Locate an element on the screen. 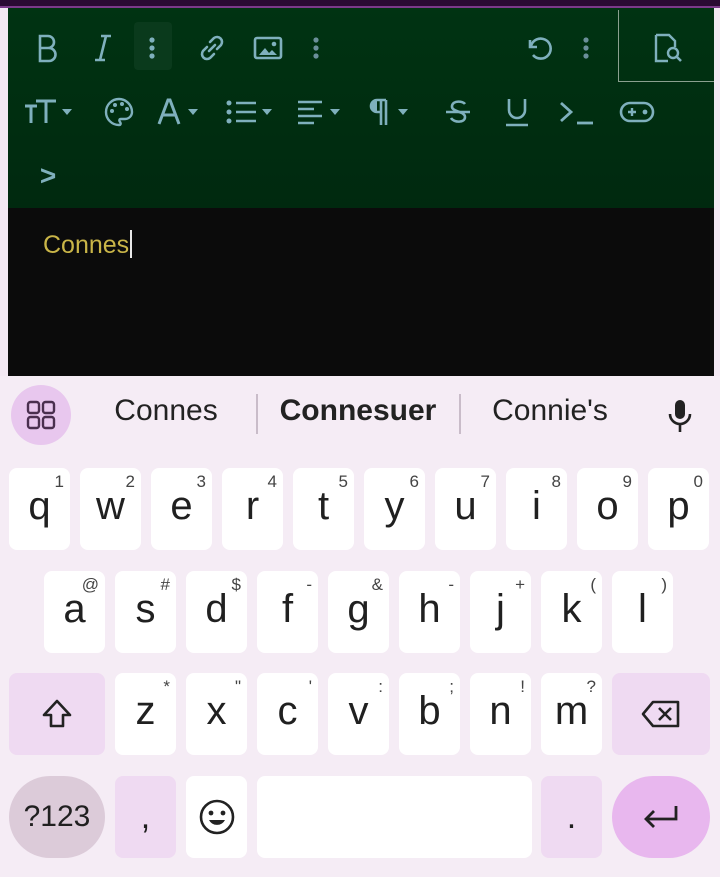  key-p-alt: 0 is located at coordinates (698, 481).